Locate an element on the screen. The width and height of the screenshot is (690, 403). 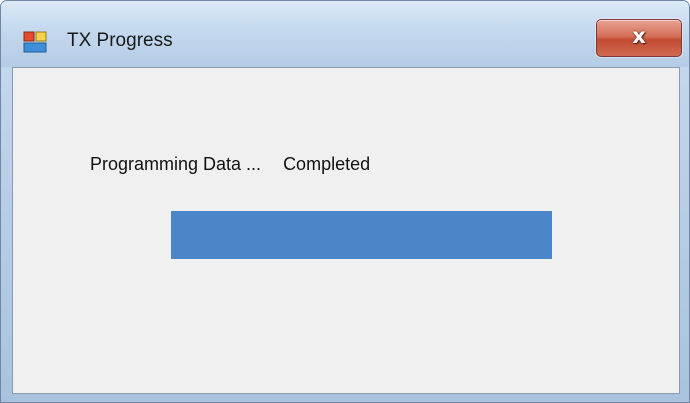
window-title: TX Progress is located at coordinates (120, 40).